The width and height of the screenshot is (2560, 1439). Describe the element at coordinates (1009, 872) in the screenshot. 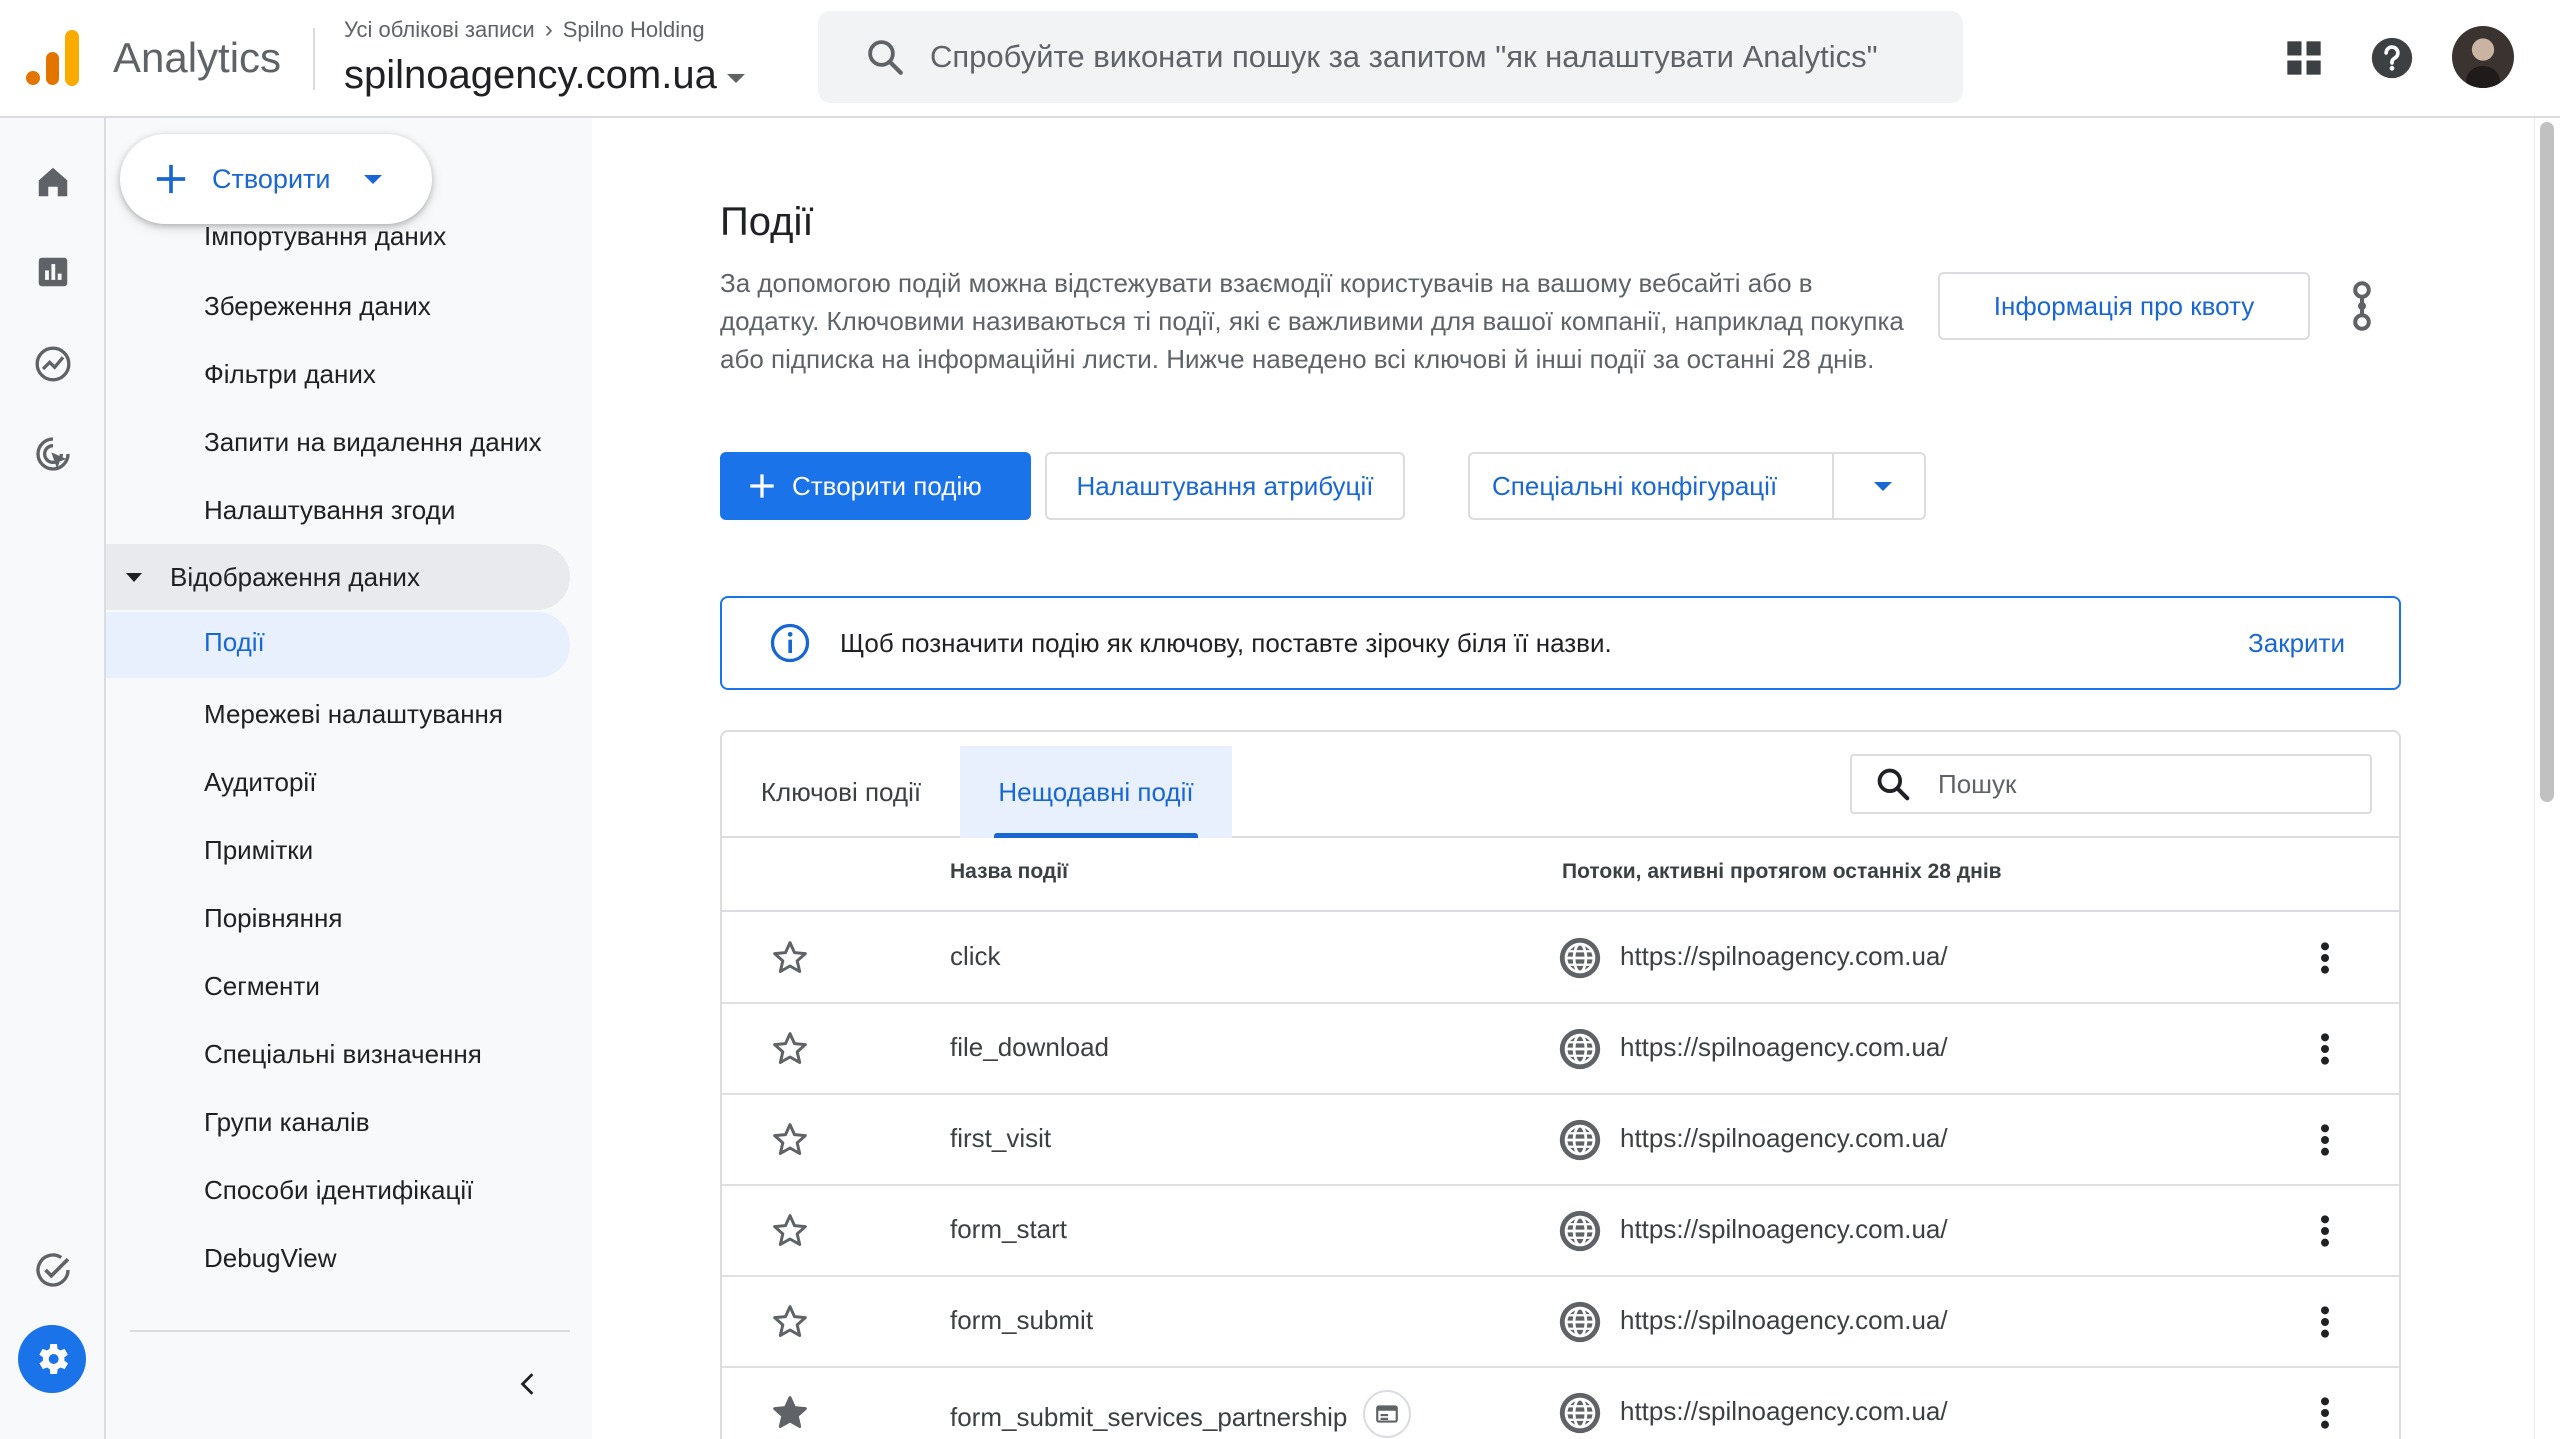

I see `column-header-event-name: Назва події` at that location.